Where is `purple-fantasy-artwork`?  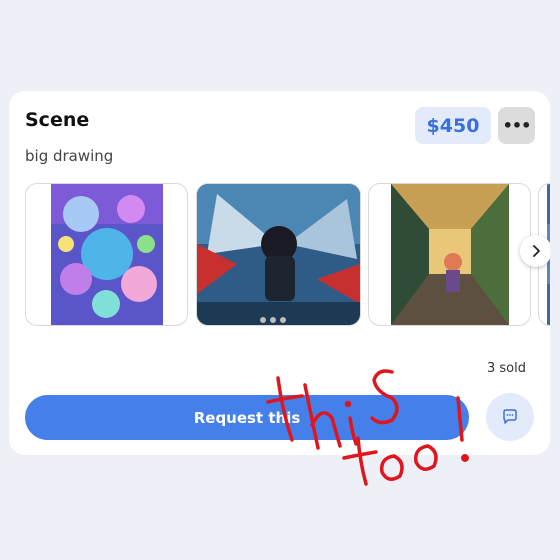 purple-fantasy-artwork is located at coordinates (107, 254).